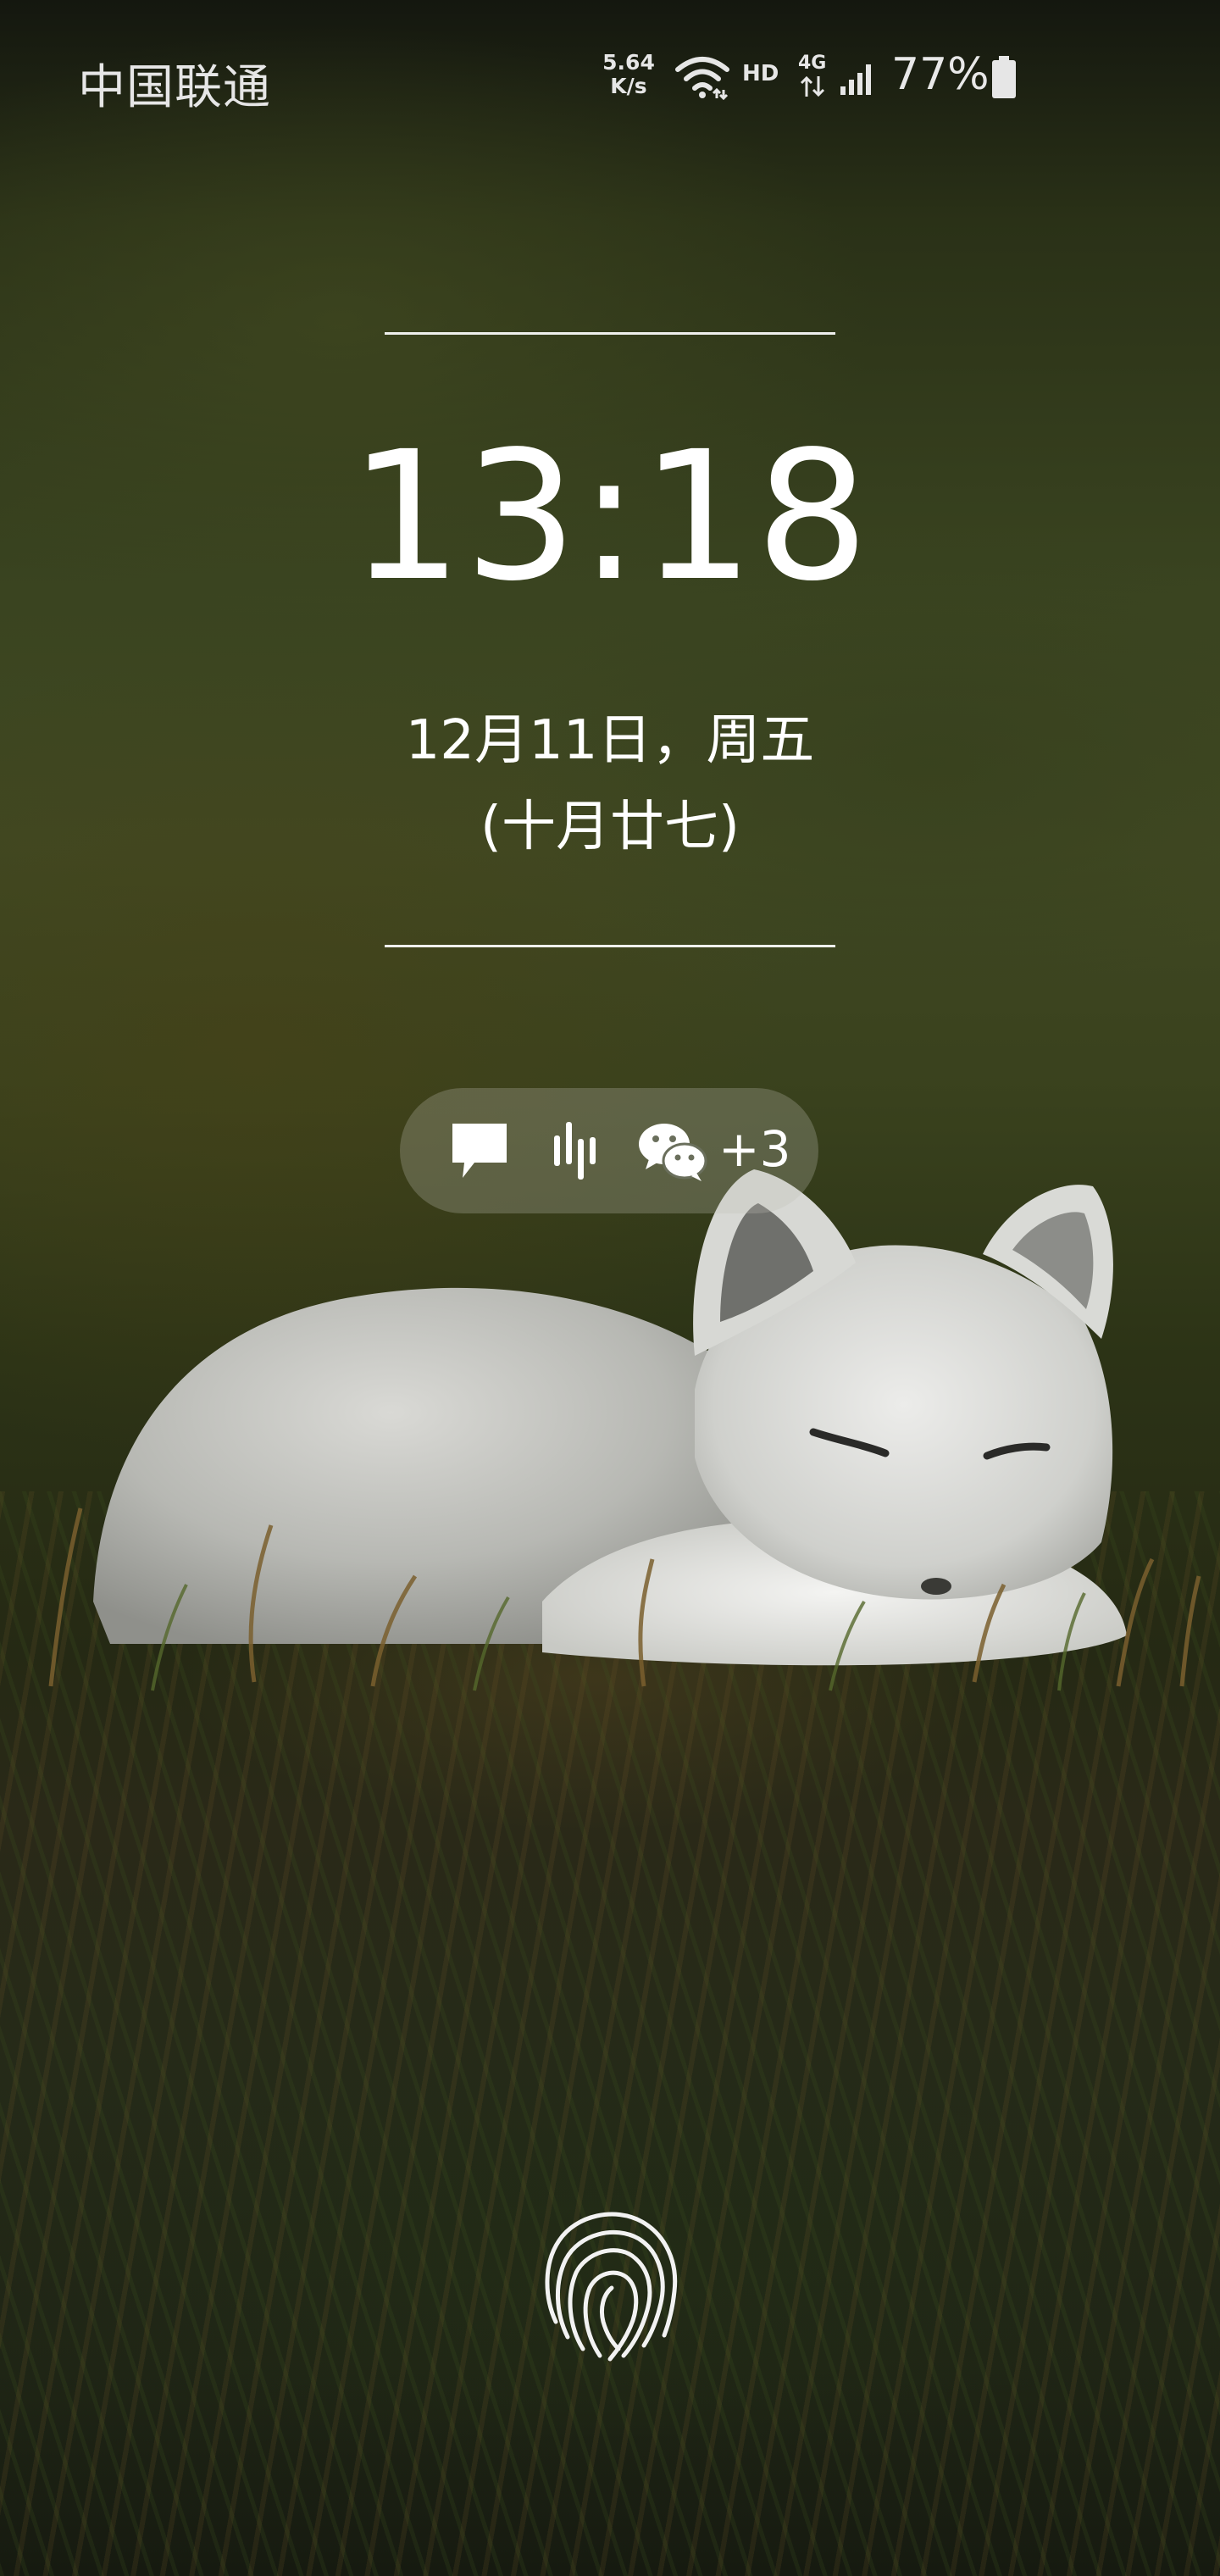  I want to click on lock-date: 12月11日，周五, so click(610, 740).